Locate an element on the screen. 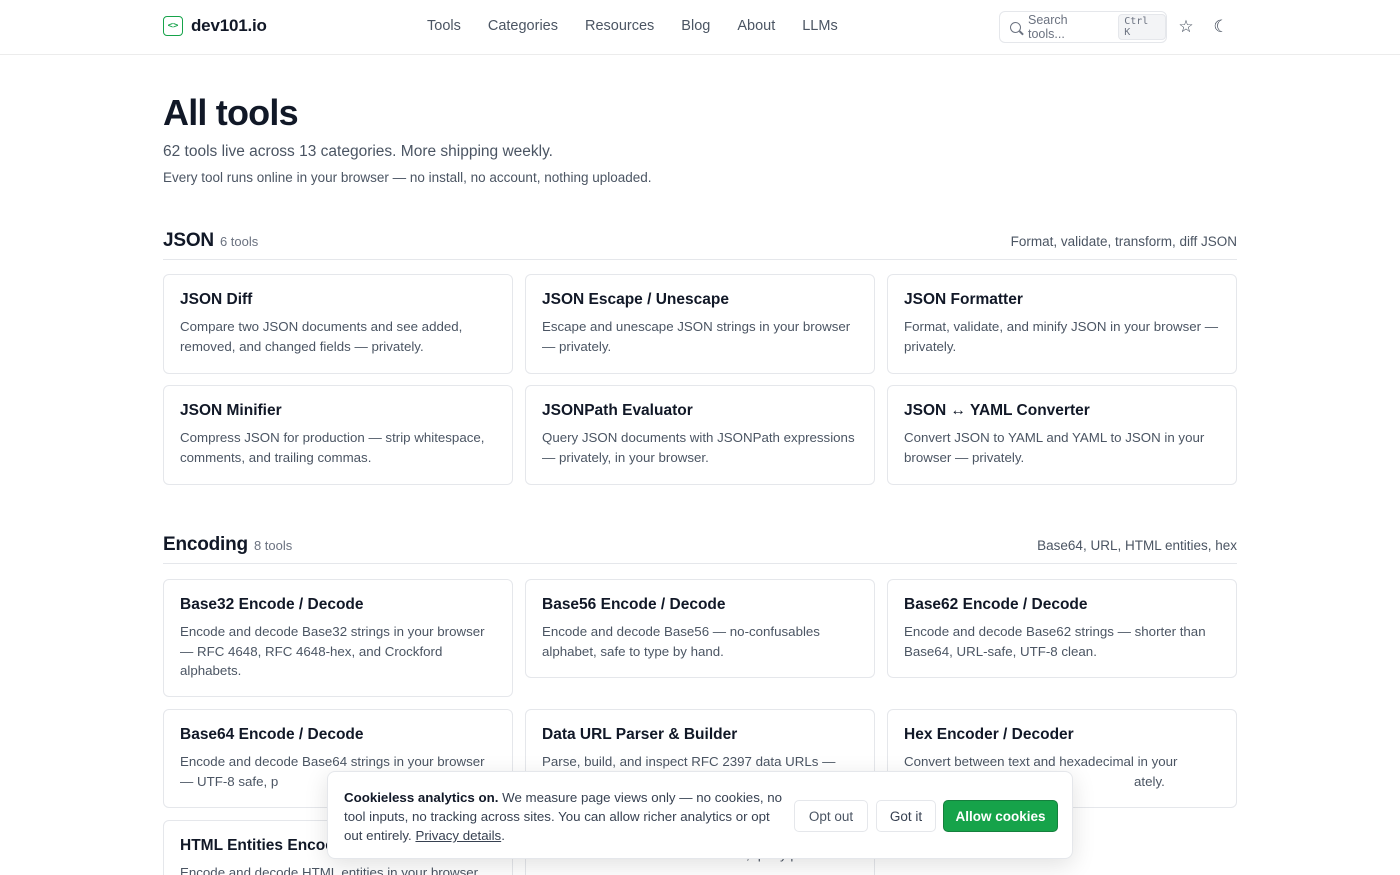  logo-link: <> dev101.io is located at coordinates (215, 26).